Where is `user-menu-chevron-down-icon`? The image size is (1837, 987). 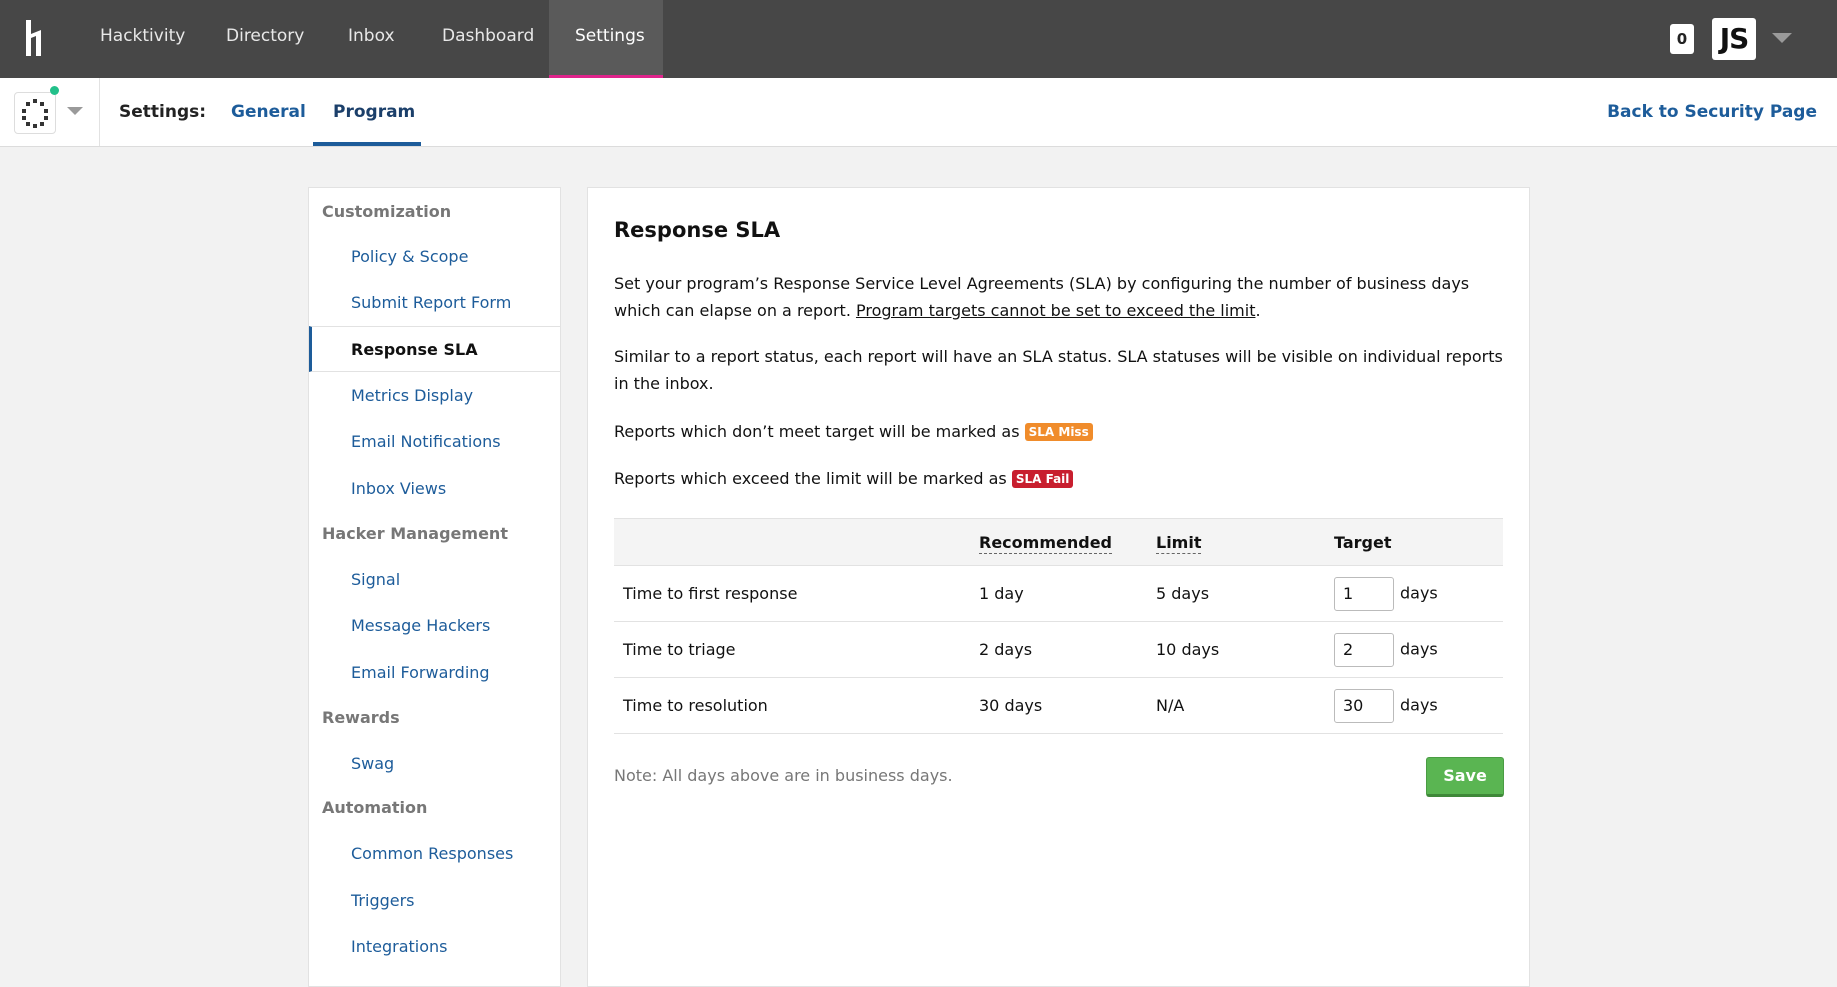
user-menu-chevron-down-icon is located at coordinates (1782, 38).